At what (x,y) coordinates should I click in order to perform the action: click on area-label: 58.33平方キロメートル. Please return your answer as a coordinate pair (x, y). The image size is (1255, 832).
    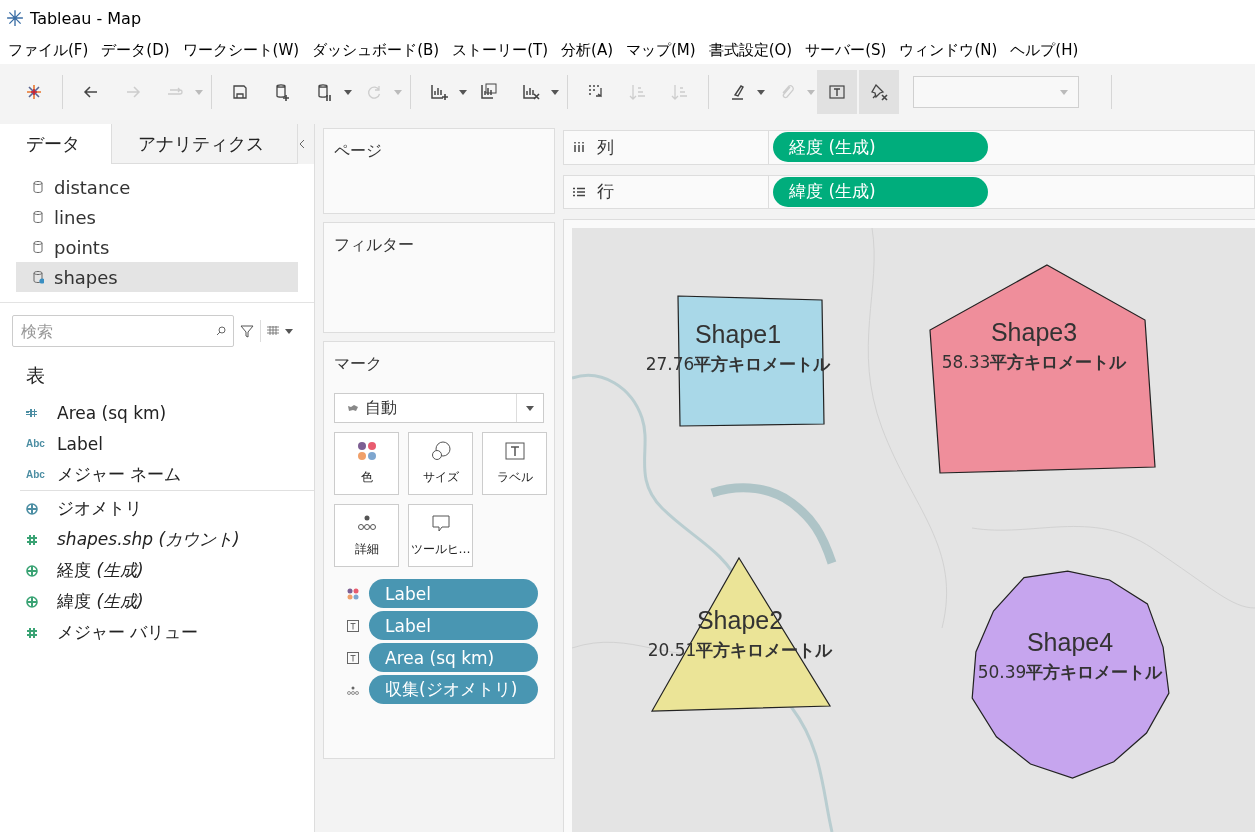
    Looking at the image, I should click on (1034, 362).